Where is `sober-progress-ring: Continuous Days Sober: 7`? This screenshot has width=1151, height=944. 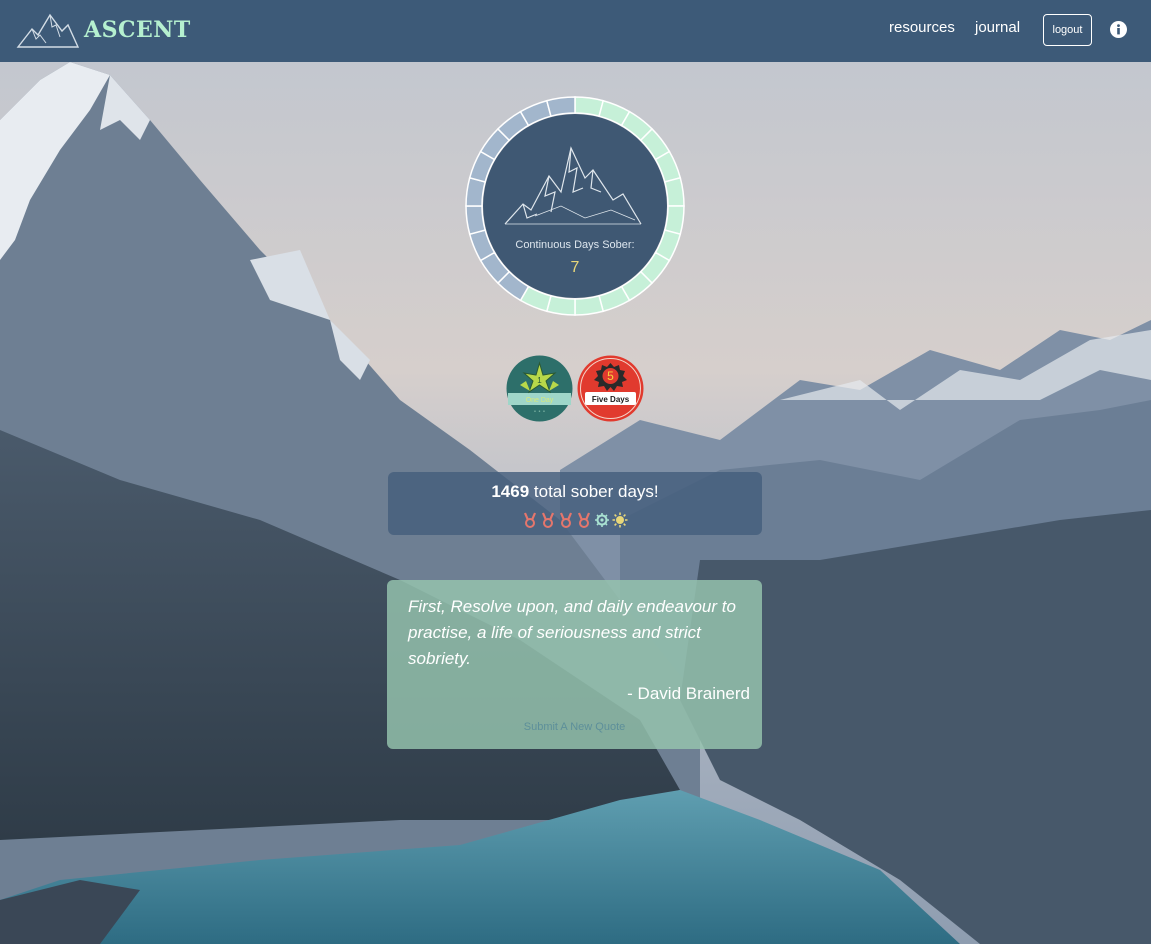
sober-progress-ring: Continuous Days Sober: 7 is located at coordinates (575, 206).